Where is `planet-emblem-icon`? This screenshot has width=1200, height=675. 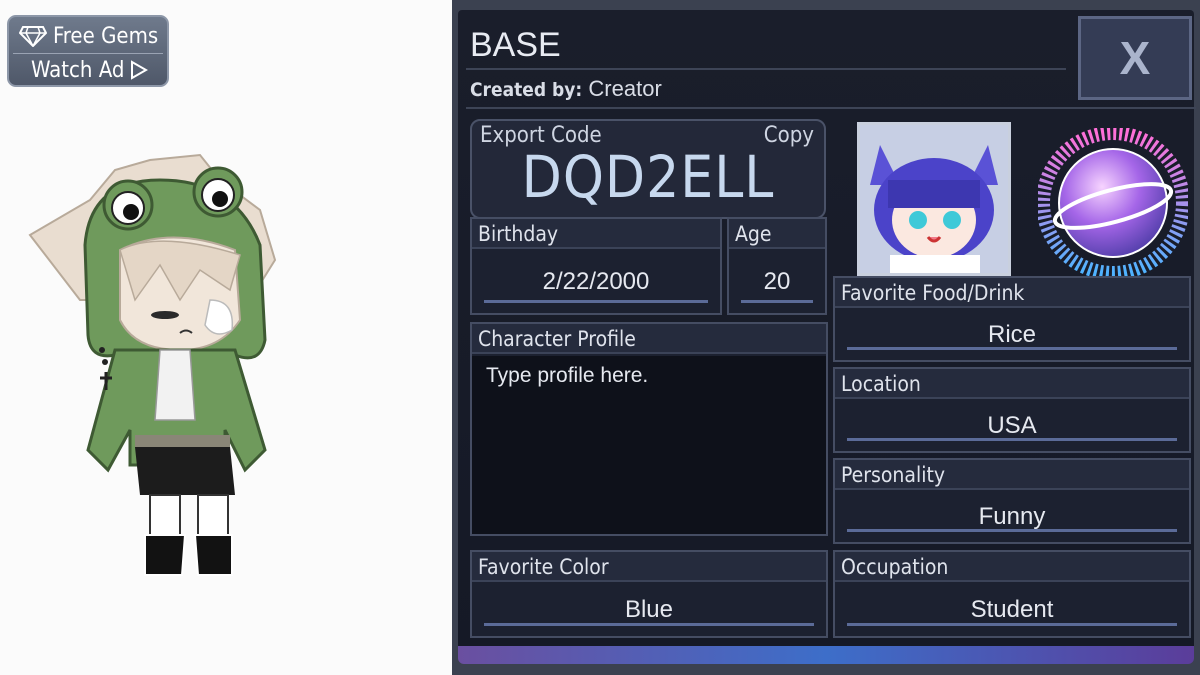 planet-emblem-icon is located at coordinates (1113, 203).